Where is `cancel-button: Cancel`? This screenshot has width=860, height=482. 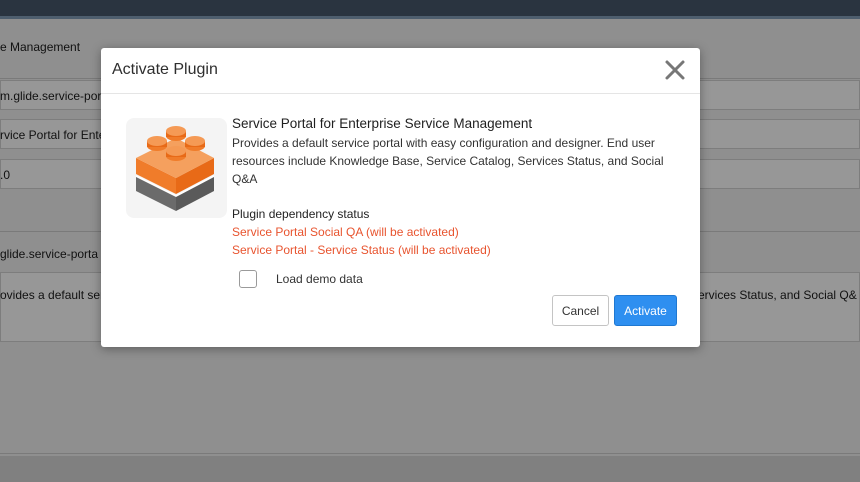
cancel-button: Cancel is located at coordinates (580, 310).